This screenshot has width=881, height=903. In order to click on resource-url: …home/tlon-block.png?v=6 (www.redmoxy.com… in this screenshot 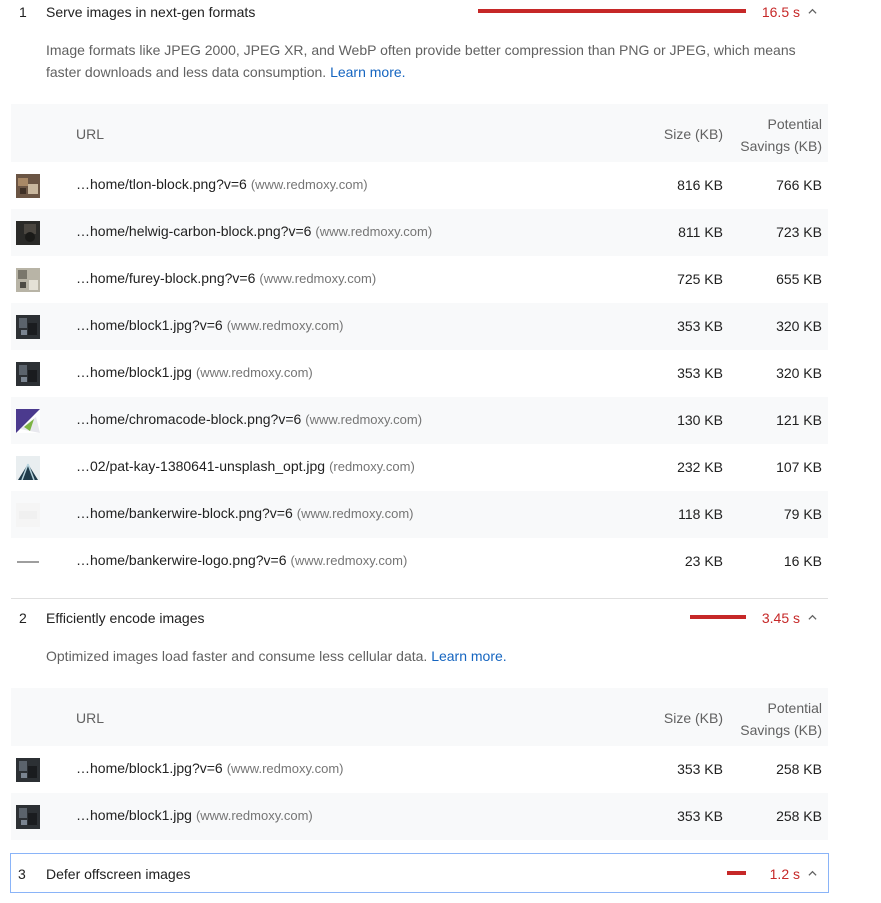, I will do `click(222, 184)`.